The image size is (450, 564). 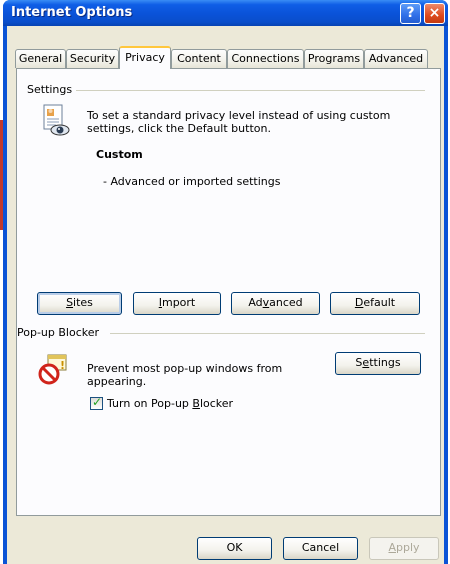 I want to click on sites-button: Sites, so click(x=79, y=303).